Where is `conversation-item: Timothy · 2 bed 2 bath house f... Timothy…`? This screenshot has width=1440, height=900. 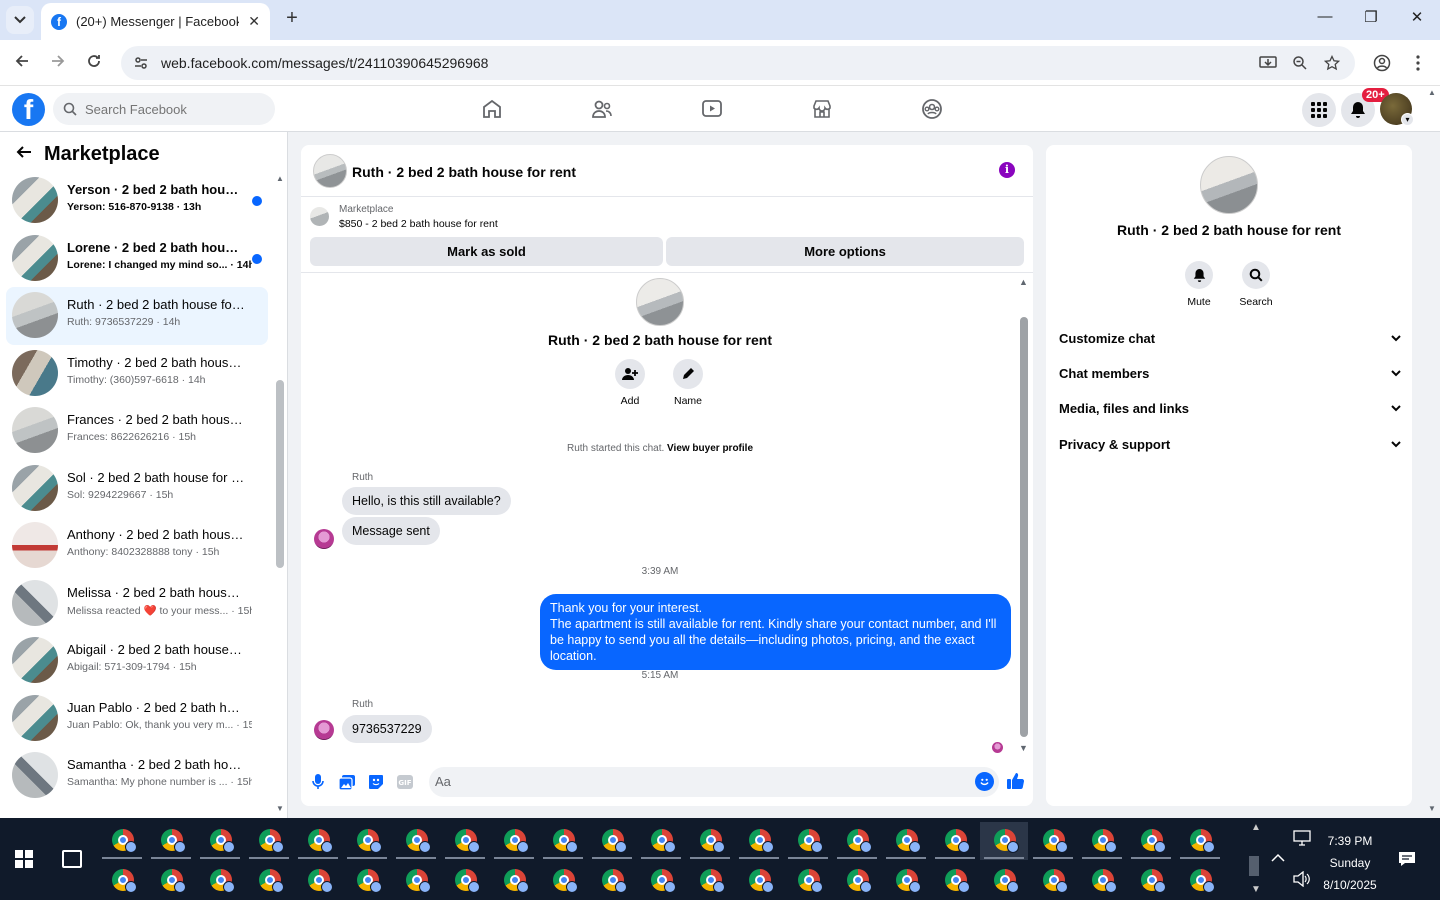
conversation-item: Timothy · 2 bed 2 bath house f... Timothy… is located at coordinates (137, 374).